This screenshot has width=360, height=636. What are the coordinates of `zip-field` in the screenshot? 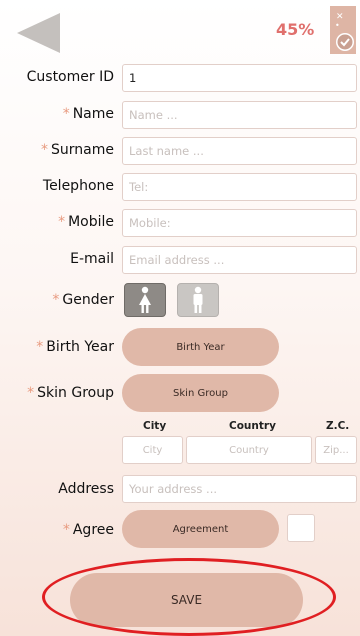 It's located at (336, 450).